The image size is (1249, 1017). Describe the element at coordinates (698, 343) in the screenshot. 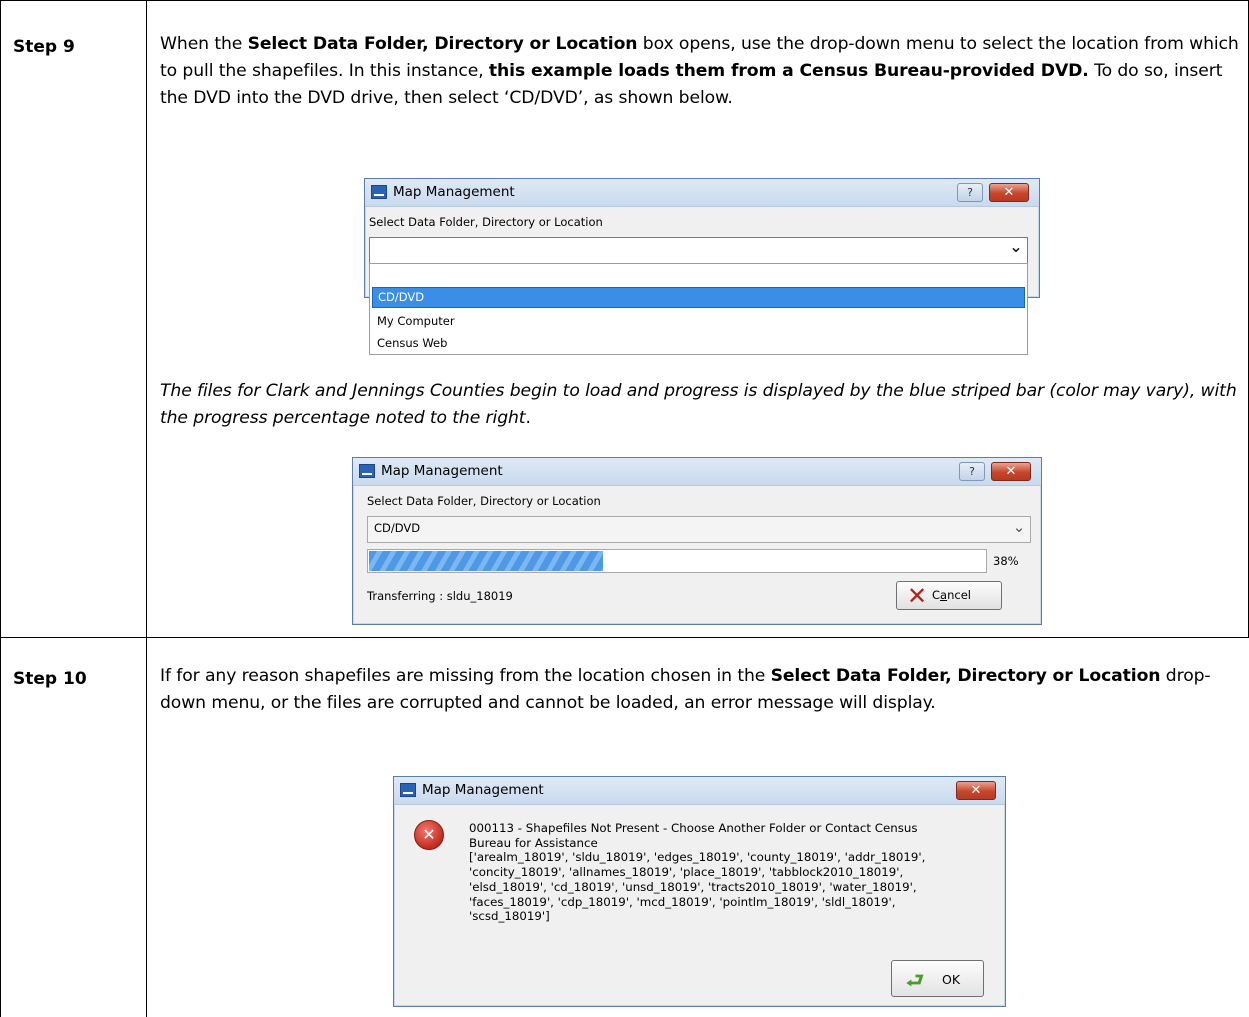

I see `dropdown-option-census-web: Census Web` at that location.